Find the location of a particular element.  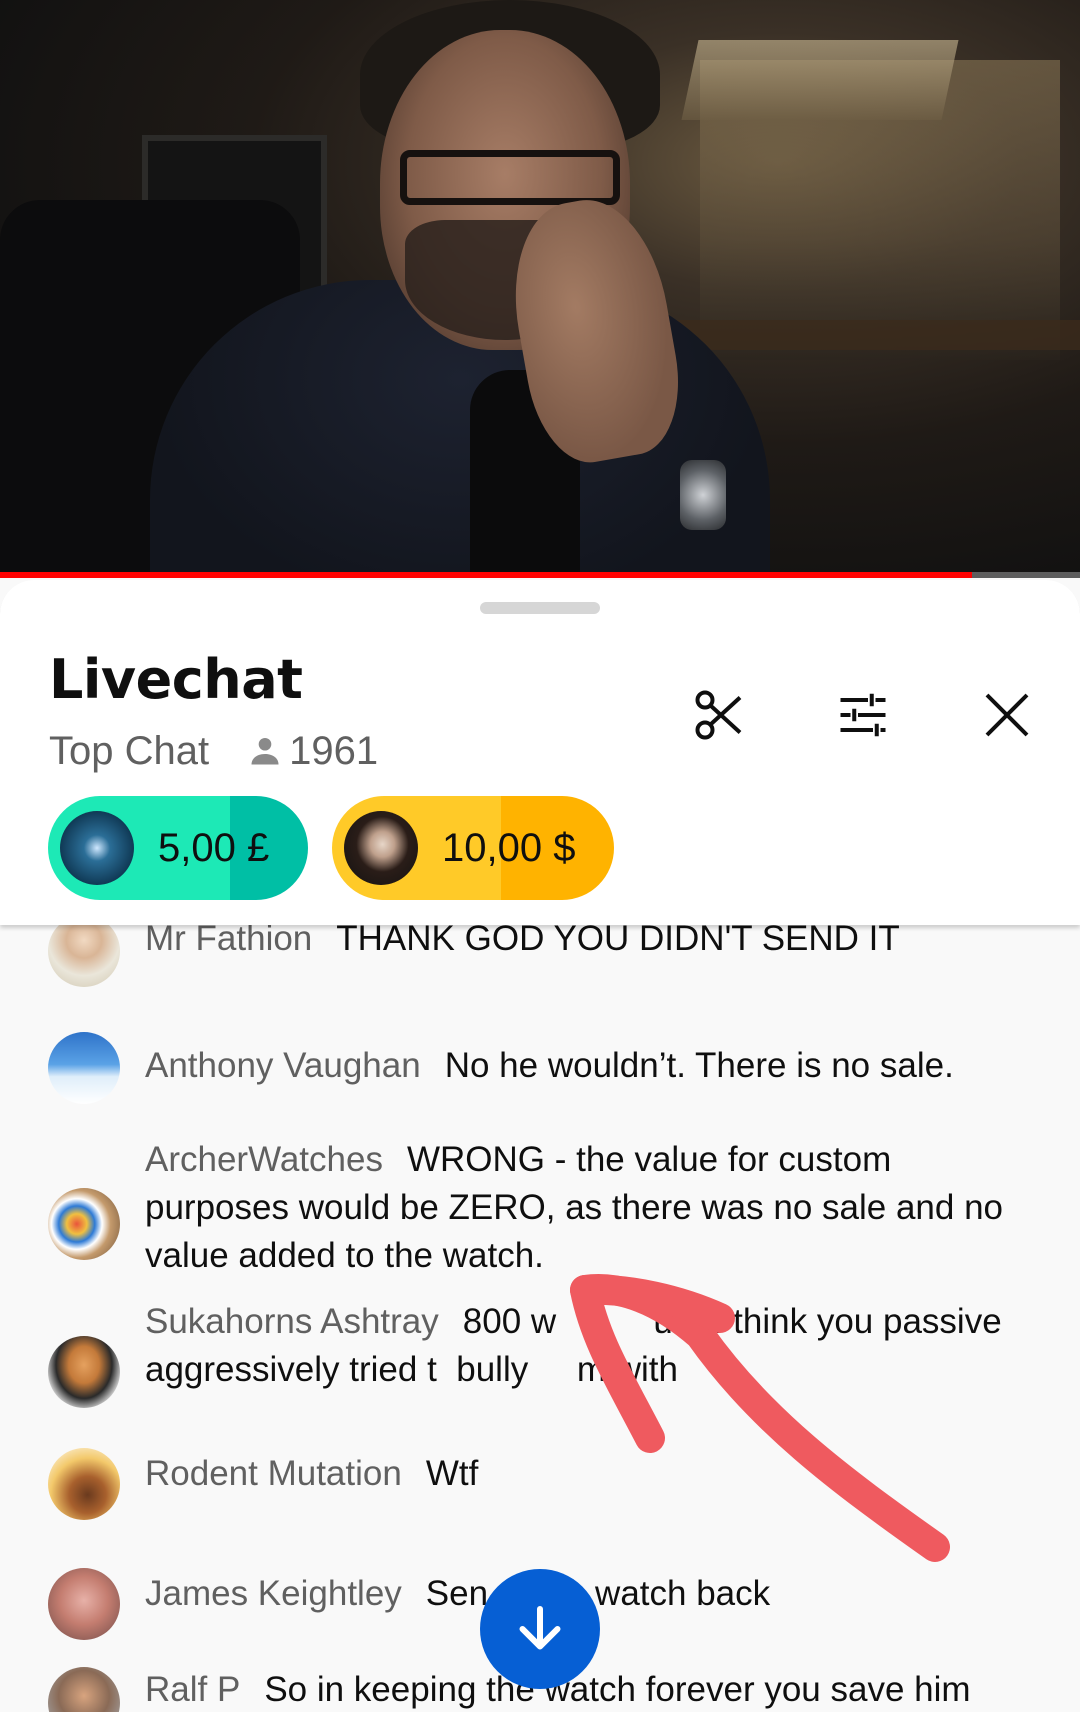

close-icon is located at coordinates (1007, 715).